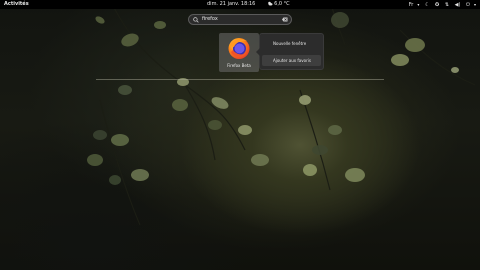 Image resolution: width=480 pixels, height=270 pixels. I want to click on search-result-firefox-beta: Firefox Beta, so click(239, 52).